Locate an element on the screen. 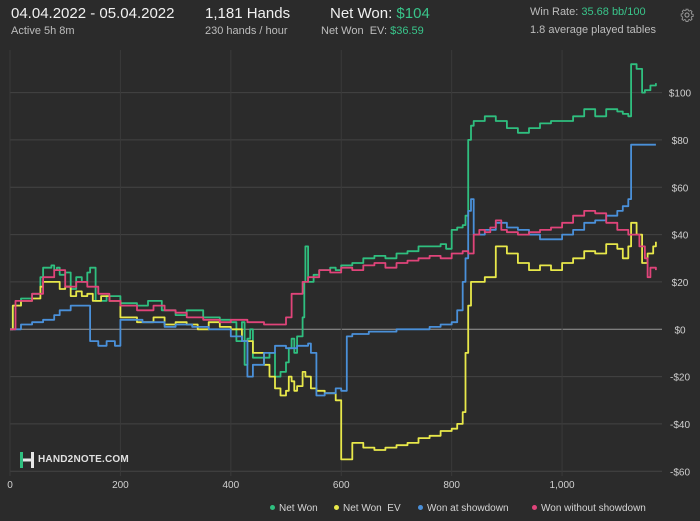  logo-text: HAND2NOTE.COM is located at coordinates (83, 459).